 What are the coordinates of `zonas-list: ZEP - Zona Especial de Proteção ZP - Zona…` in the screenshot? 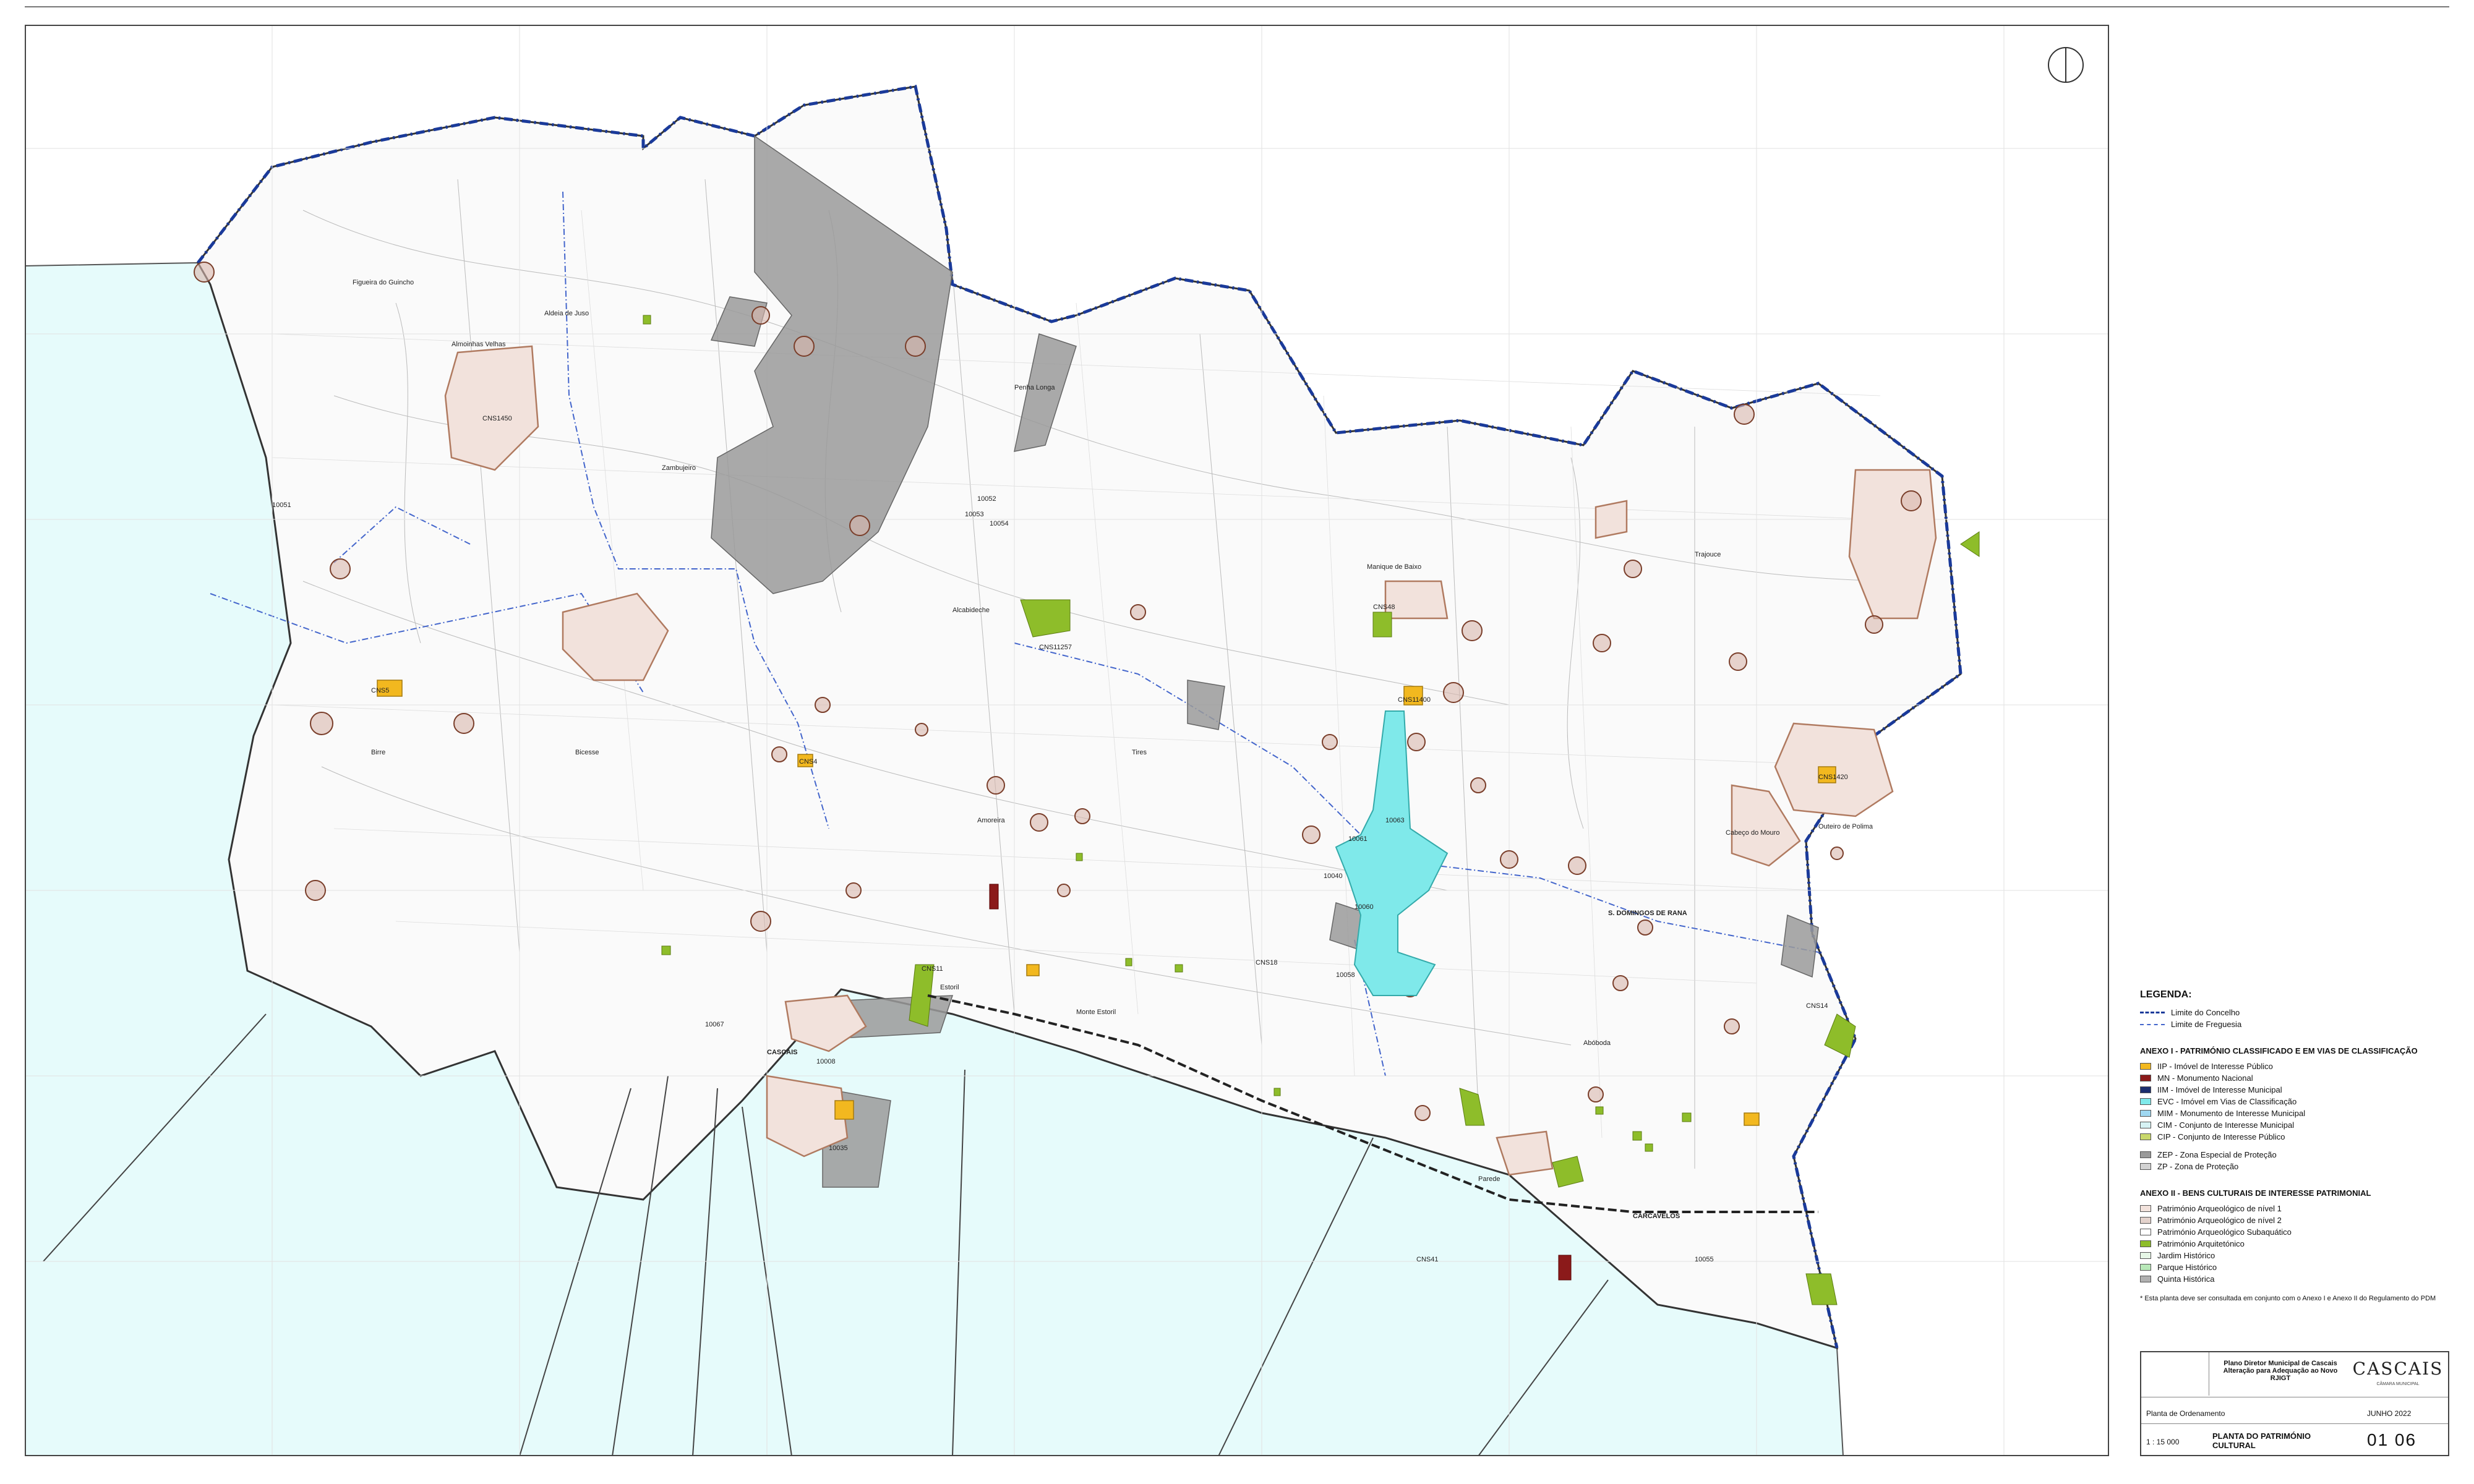 It's located at (2301, 1160).